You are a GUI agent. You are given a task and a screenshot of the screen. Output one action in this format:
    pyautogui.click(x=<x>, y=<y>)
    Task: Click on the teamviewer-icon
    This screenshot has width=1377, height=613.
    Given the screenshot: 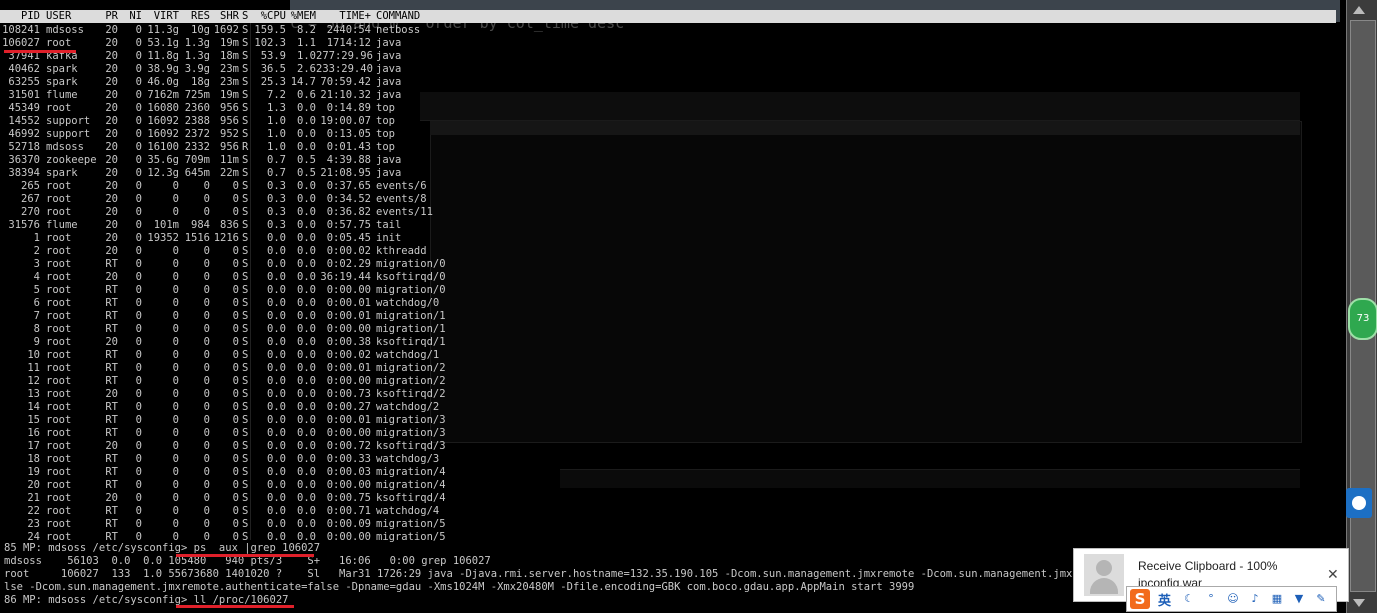 What is the action you would take?
    pyautogui.click(x=1359, y=503)
    